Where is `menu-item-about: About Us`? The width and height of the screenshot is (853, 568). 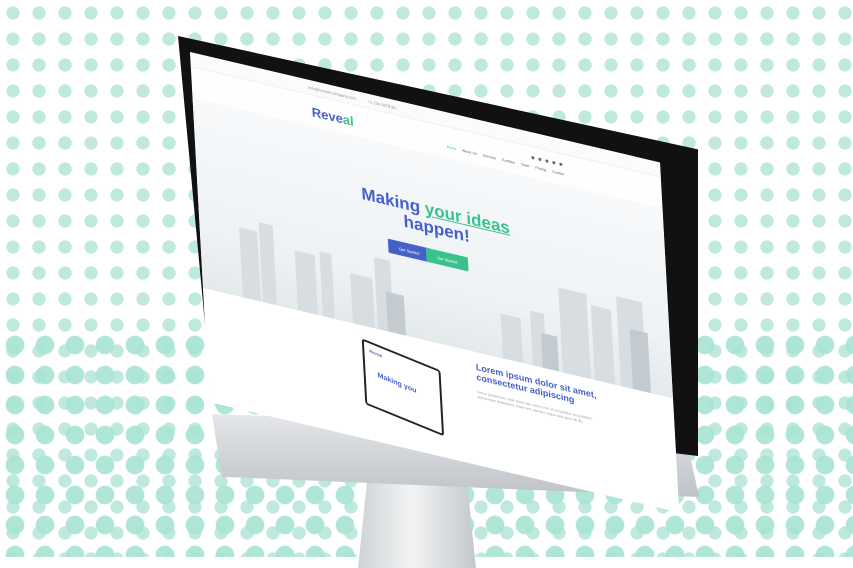
menu-item-about: About Us is located at coordinates (469, 152).